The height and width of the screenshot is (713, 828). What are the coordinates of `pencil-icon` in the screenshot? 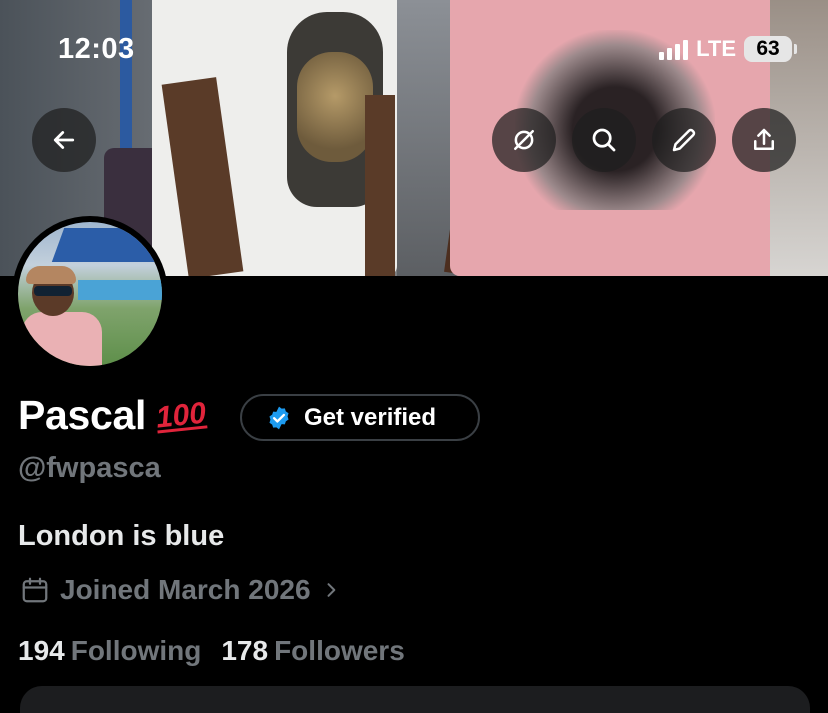 It's located at (684, 140).